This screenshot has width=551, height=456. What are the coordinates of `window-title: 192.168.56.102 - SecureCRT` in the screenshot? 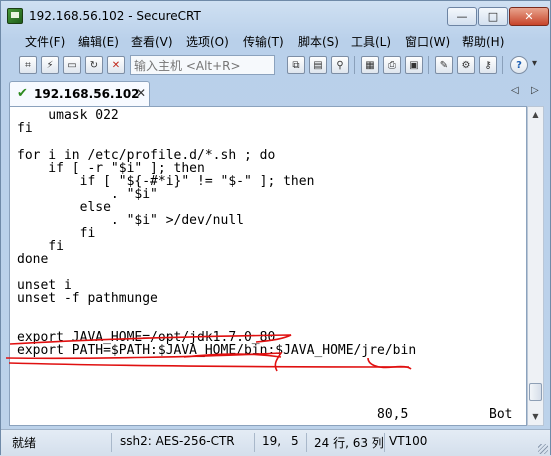 It's located at (115, 16).